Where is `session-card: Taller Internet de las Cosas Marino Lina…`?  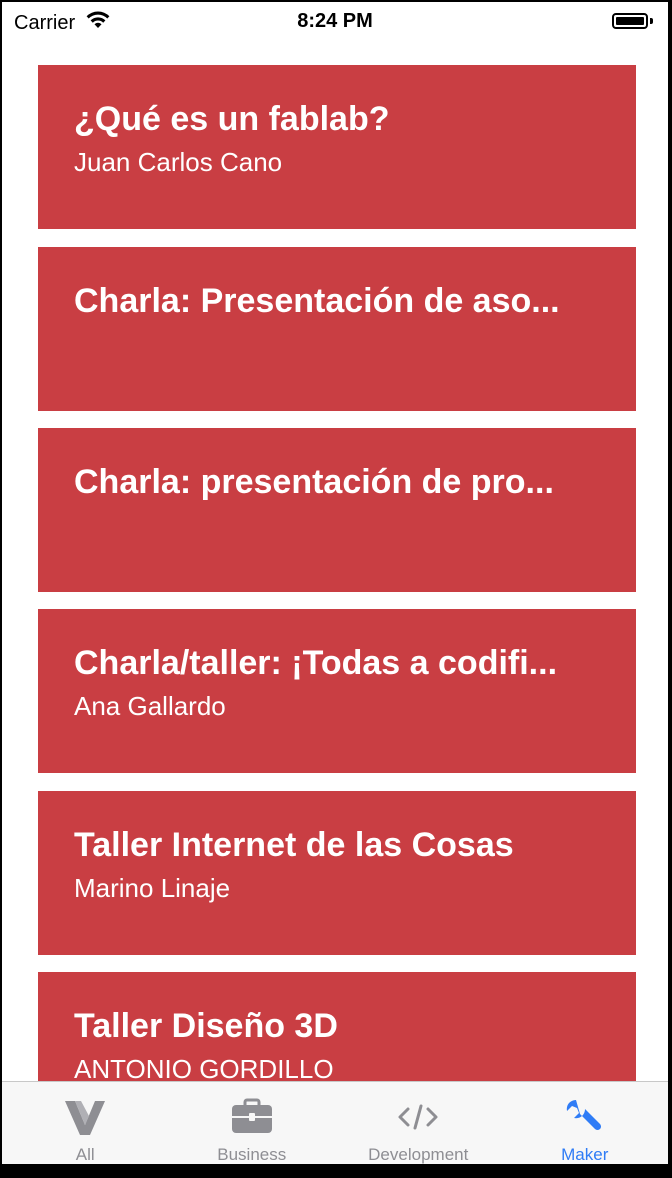
session-card: Taller Internet de las Cosas Marino Lina… is located at coordinates (337, 873).